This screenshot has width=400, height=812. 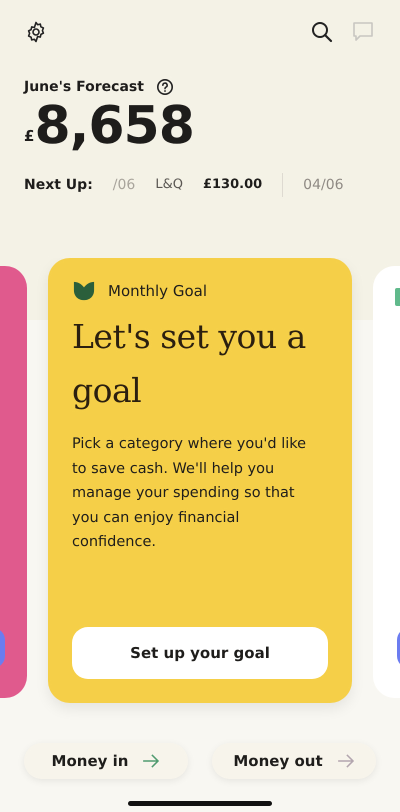 I want to click on card-title: Let's set you a goal, so click(x=189, y=364).